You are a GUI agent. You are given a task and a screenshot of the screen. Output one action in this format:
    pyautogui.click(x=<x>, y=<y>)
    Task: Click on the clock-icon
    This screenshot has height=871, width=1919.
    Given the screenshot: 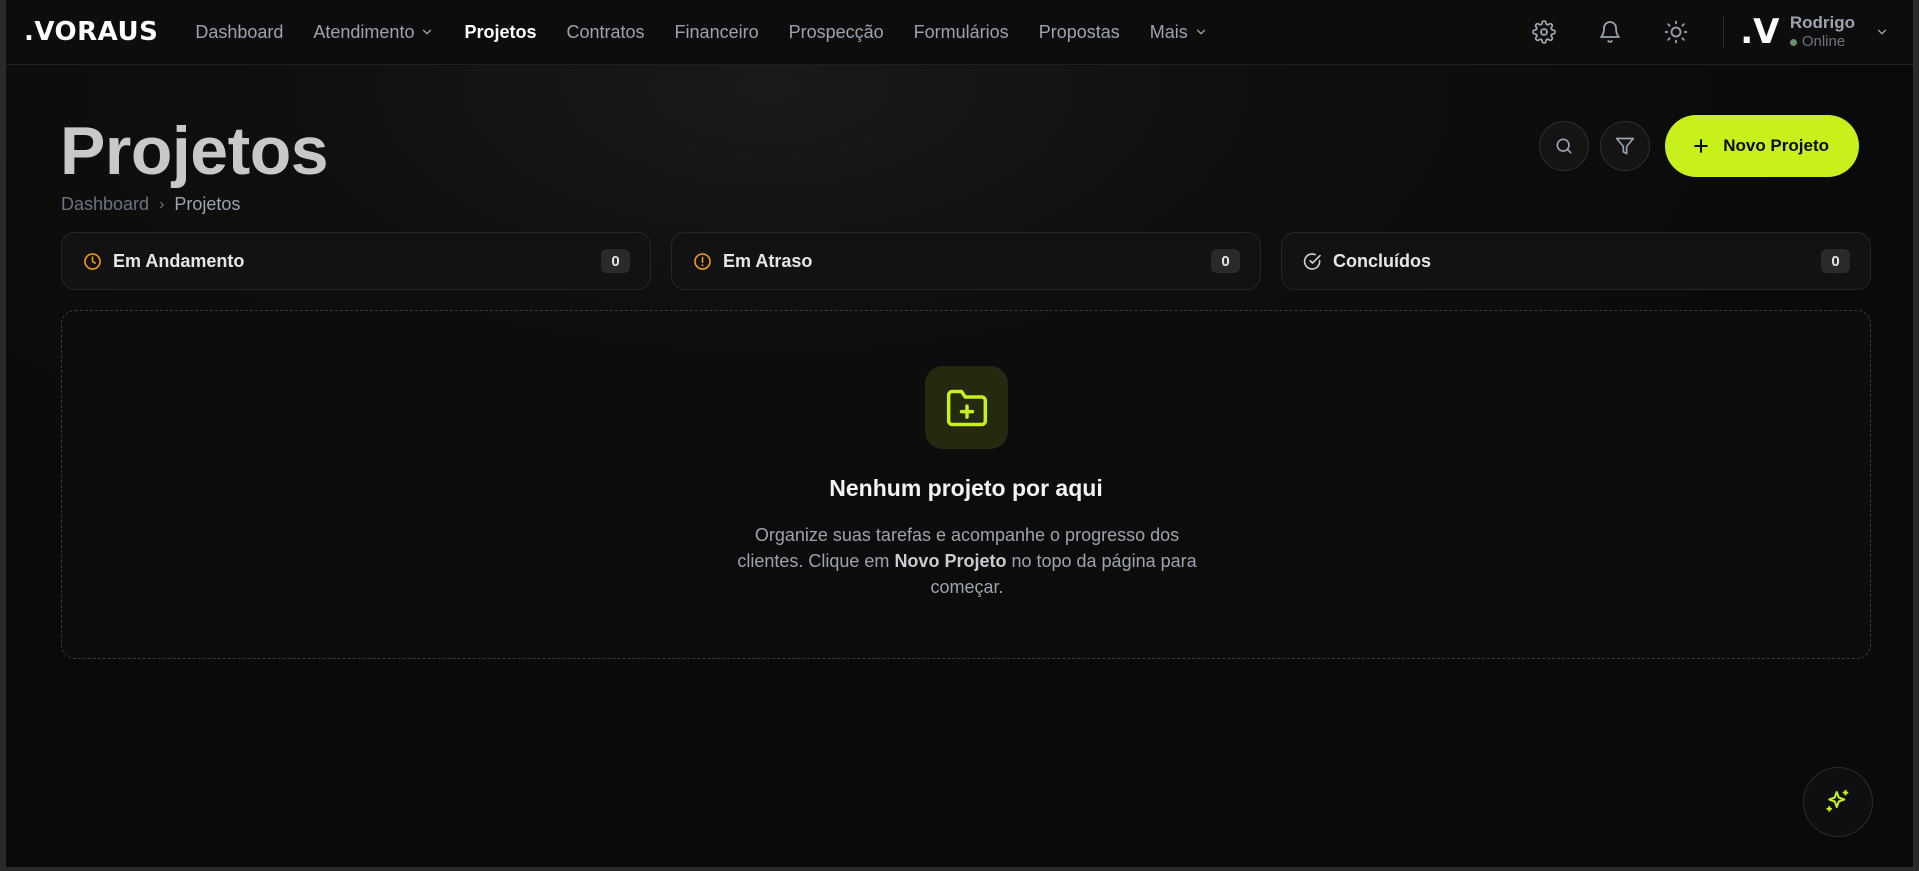 What is the action you would take?
    pyautogui.click(x=92, y=261)
    